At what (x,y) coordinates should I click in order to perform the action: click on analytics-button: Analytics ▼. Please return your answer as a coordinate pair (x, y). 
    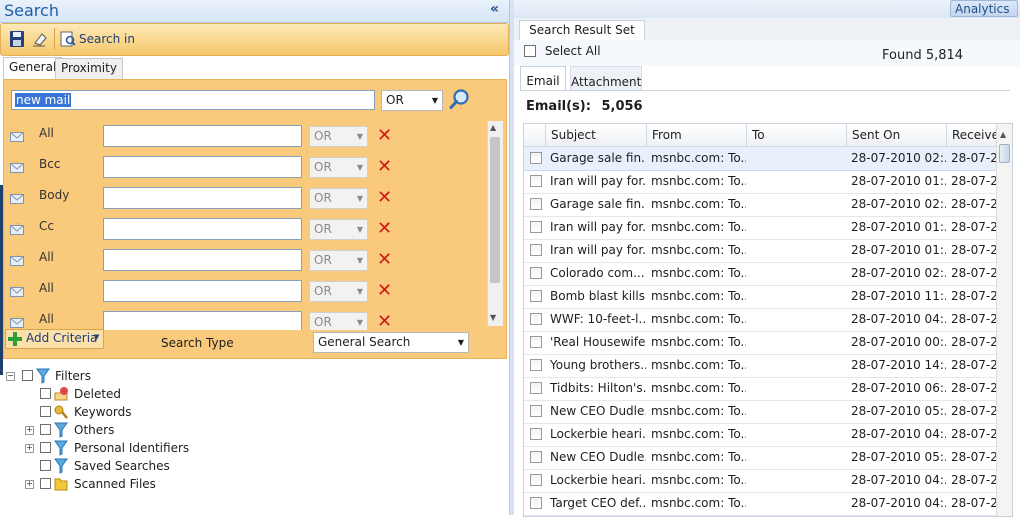
    Looking at the image, I should click on (984, 15).